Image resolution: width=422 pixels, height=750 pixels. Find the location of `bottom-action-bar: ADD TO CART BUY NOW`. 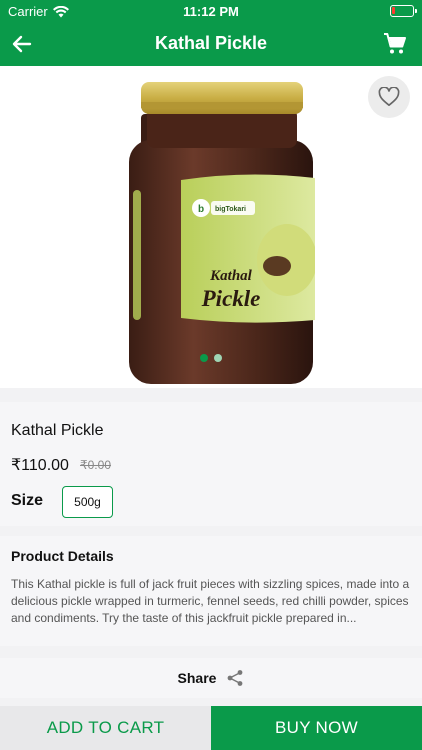

bottom-action-bar: ADD TO CART BUY NOW is located at coordinates (211, 728).